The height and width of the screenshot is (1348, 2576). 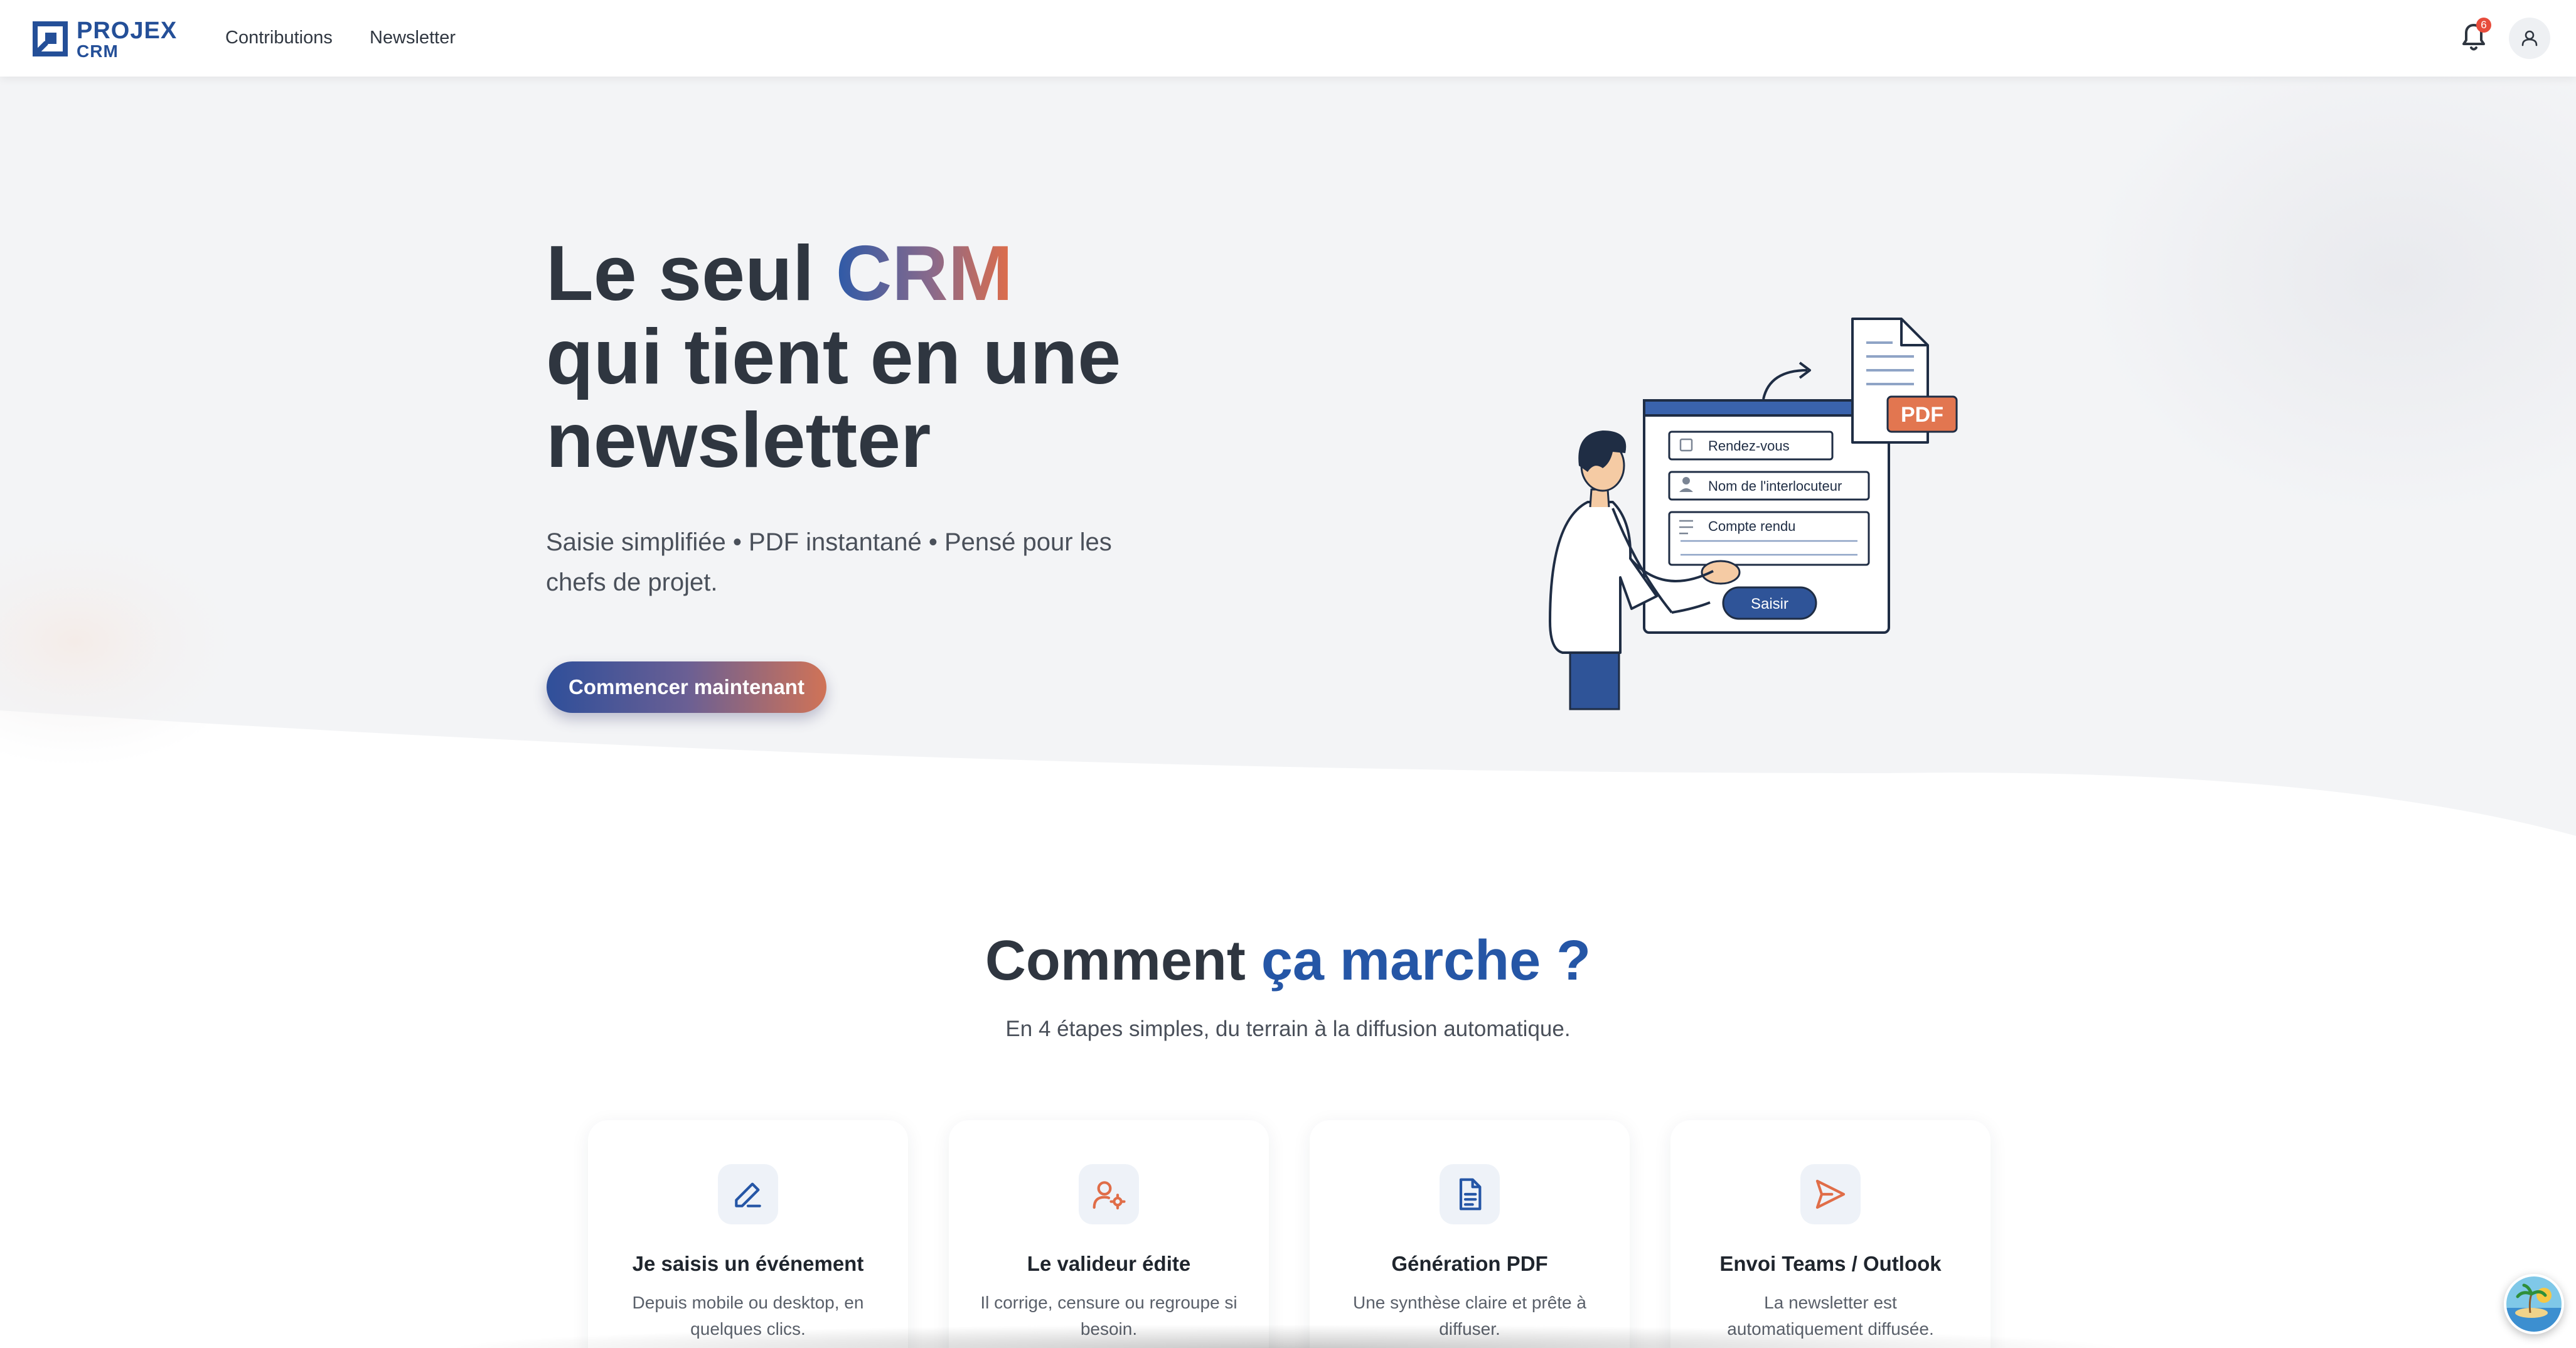 I want to click on floating-assistant-button, so click(x=2534, y=1304).